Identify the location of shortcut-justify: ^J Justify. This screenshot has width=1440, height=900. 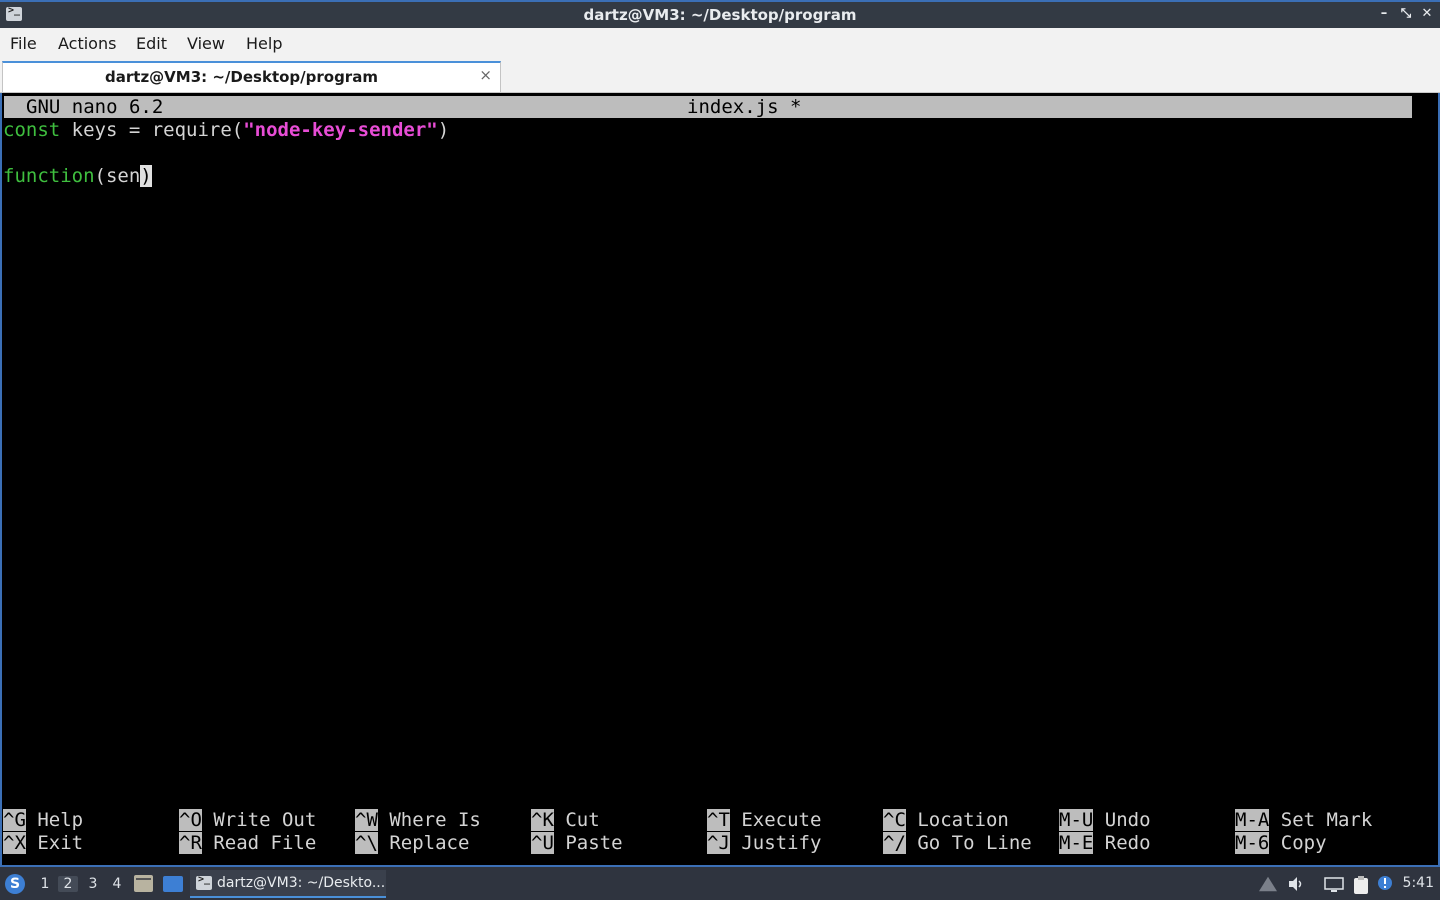
(764, 843).